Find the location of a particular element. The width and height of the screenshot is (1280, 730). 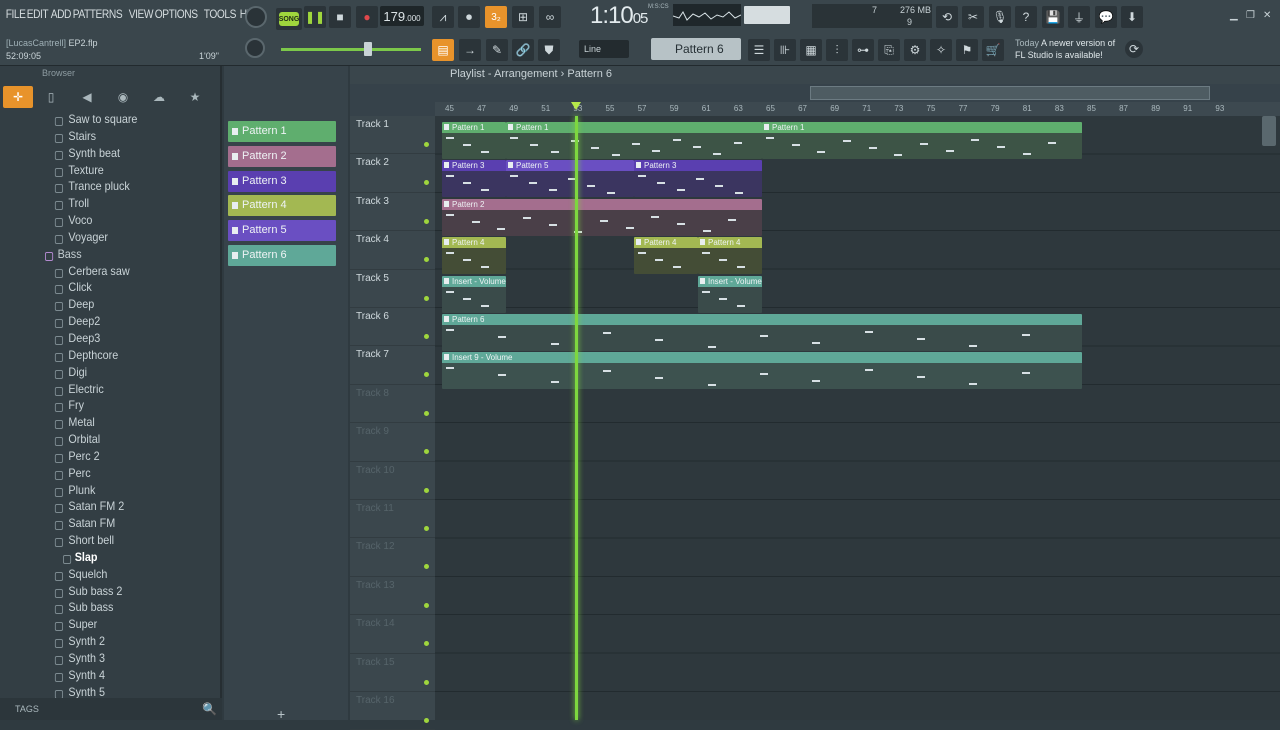

track-header: Track 11 is located at coordinates (392, 519).